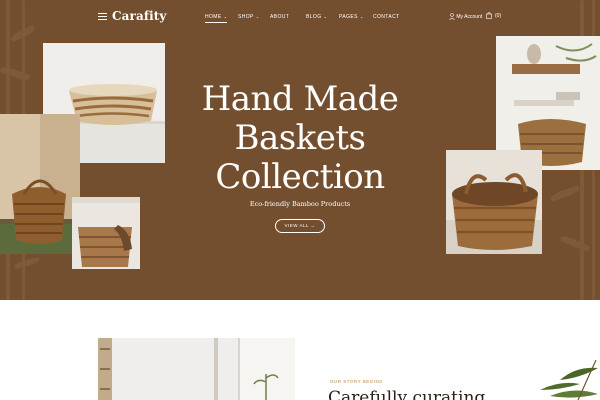  What do you see at coordinates (386, 17) in the screenshot?
I see `nav-item-contact: CONTACT` at bounding box center [386, 17].